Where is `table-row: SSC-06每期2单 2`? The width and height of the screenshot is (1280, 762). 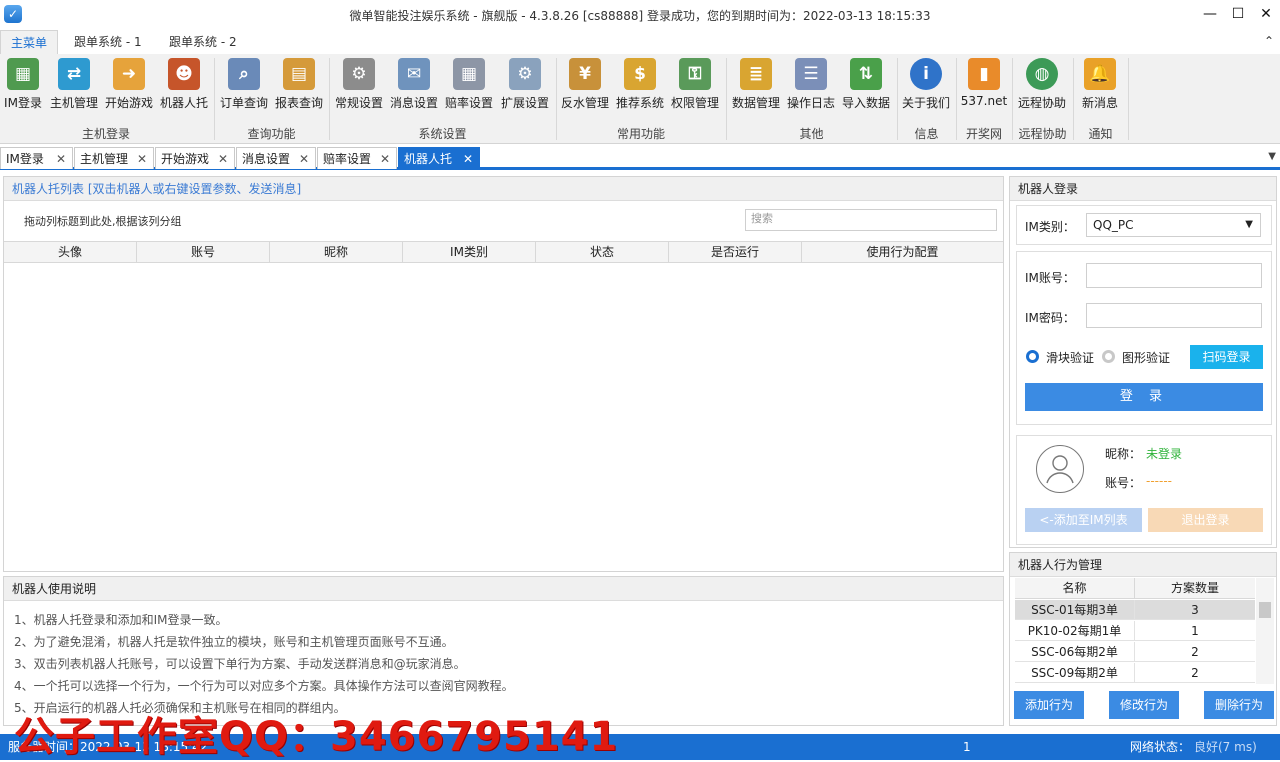
table-row: SSC-06每期2单 2 is located at coordinates (1135, 652).